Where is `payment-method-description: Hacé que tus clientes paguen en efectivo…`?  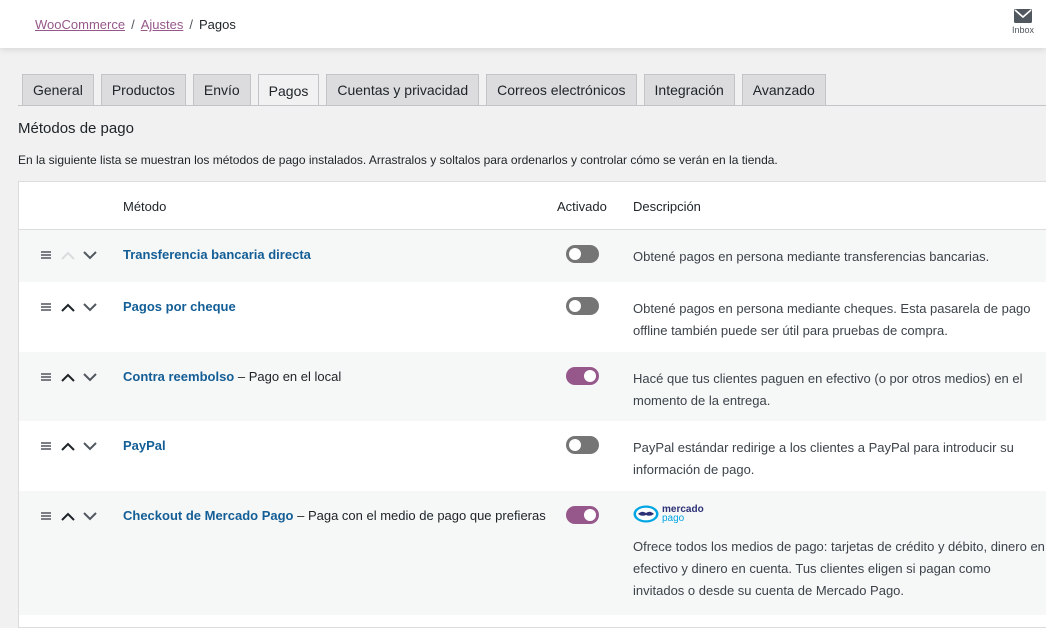
payment-method-description: Hacé que tus clientes paguen en efectivo… is located at coordinates (828, 389).